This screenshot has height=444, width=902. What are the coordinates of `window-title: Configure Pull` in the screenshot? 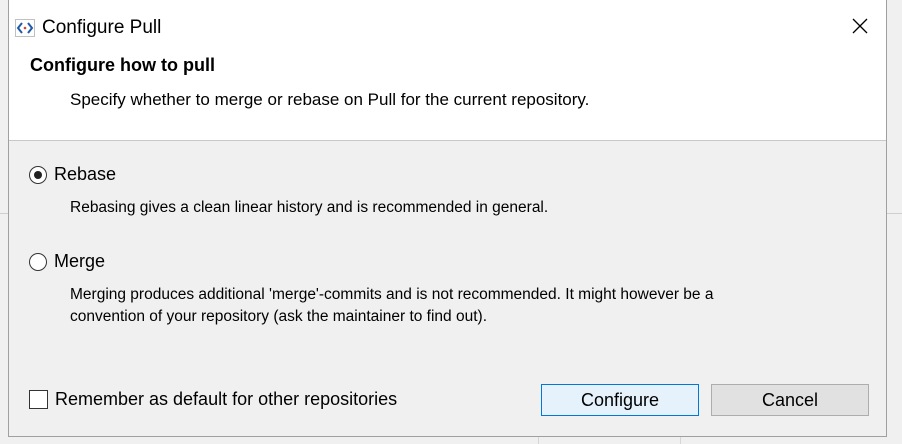 It's located at (102, 27).